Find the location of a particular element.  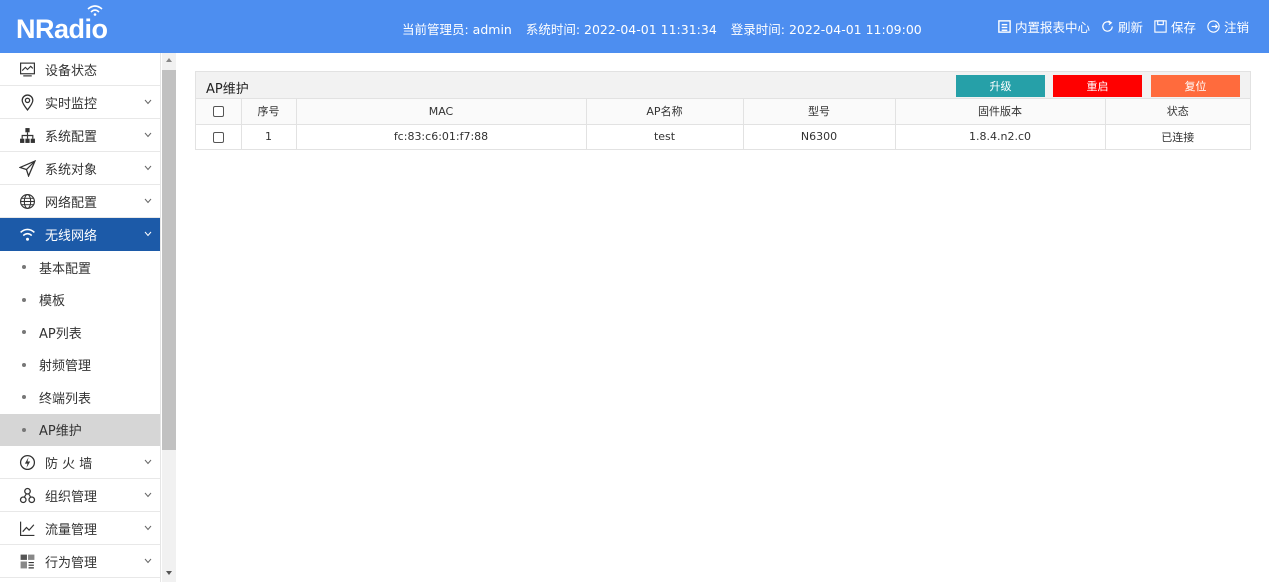

cell-model: N6300 is located at coordinates (819, 136).